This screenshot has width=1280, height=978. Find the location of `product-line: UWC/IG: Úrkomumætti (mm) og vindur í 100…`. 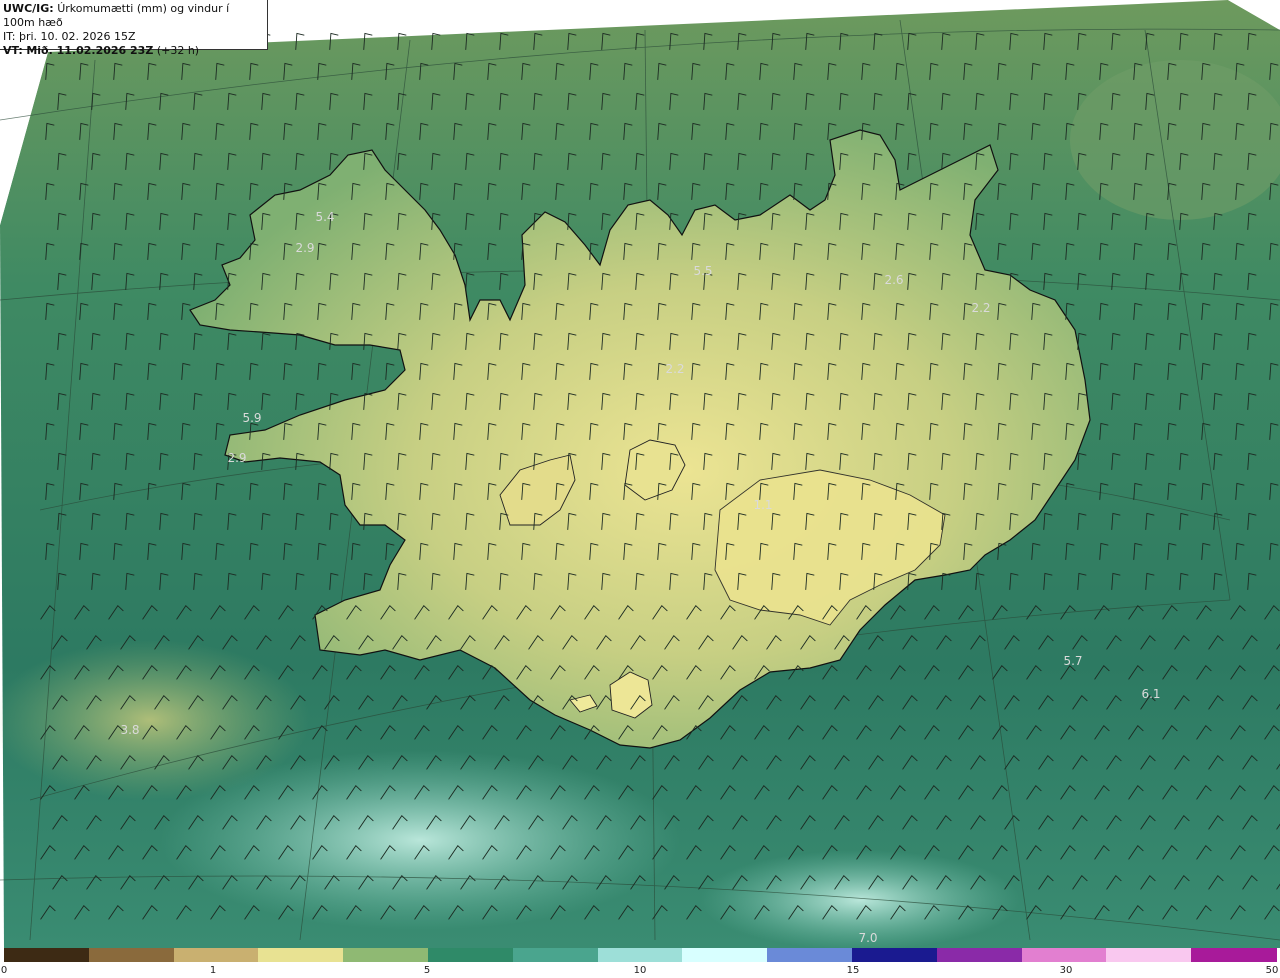

product-line: UWC/IG: Úrkomumætti (mm) og vindur í 100… is located at coordinates (133, 16).